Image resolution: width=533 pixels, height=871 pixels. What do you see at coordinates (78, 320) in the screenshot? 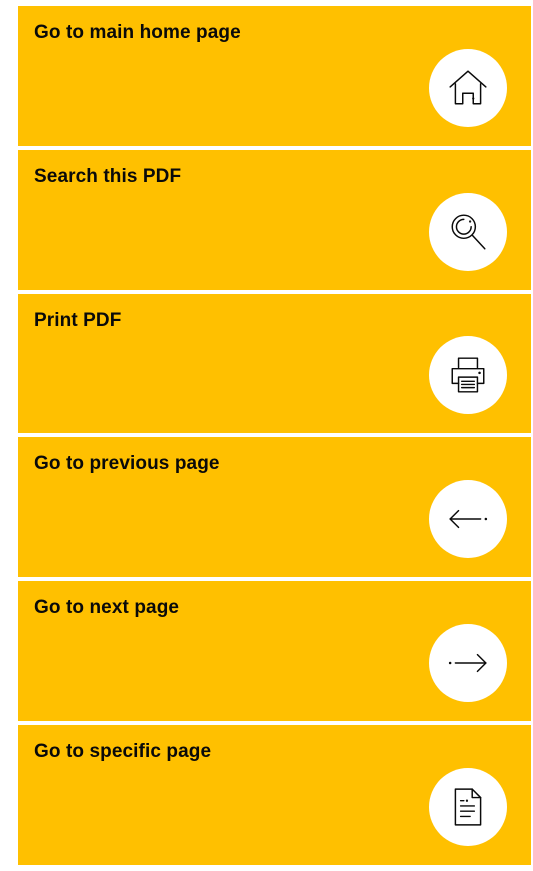
I see `print-pdf-label: Print PDF` at bounding box center [78, 320].